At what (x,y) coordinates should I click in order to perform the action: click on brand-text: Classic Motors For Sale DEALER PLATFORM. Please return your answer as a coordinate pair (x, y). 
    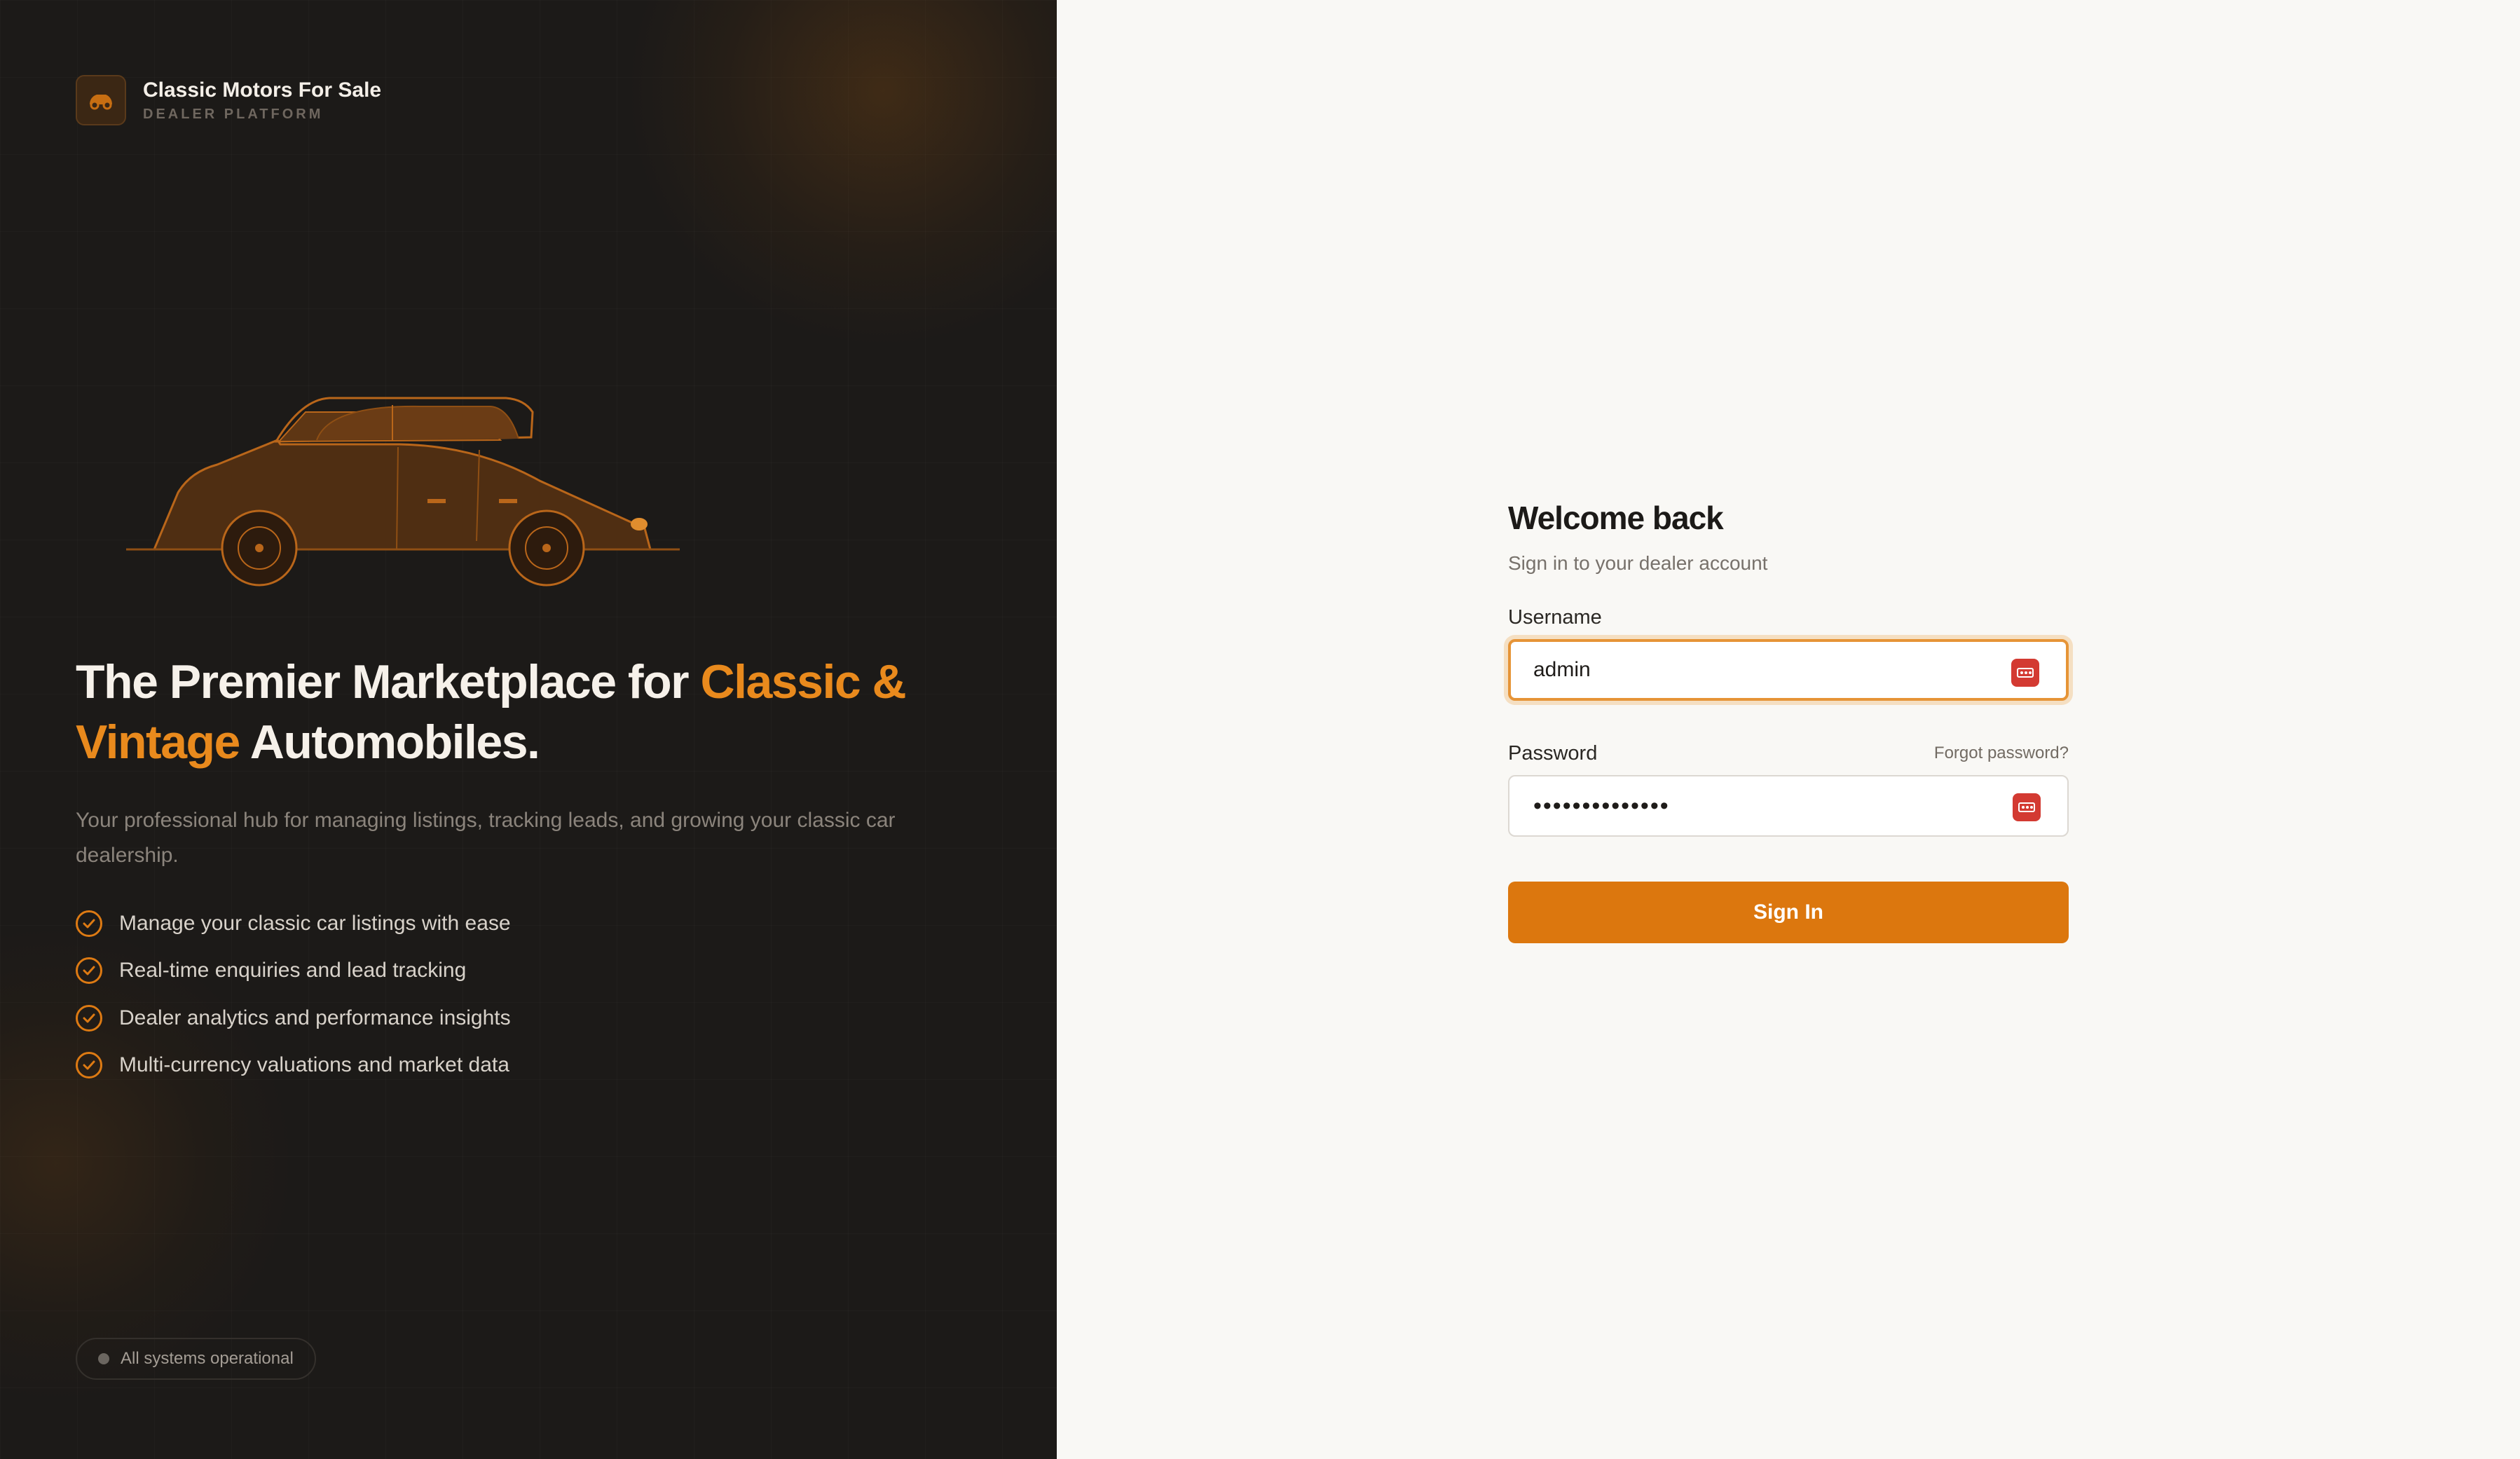
    Looking at the image, I should click on (262, 100).